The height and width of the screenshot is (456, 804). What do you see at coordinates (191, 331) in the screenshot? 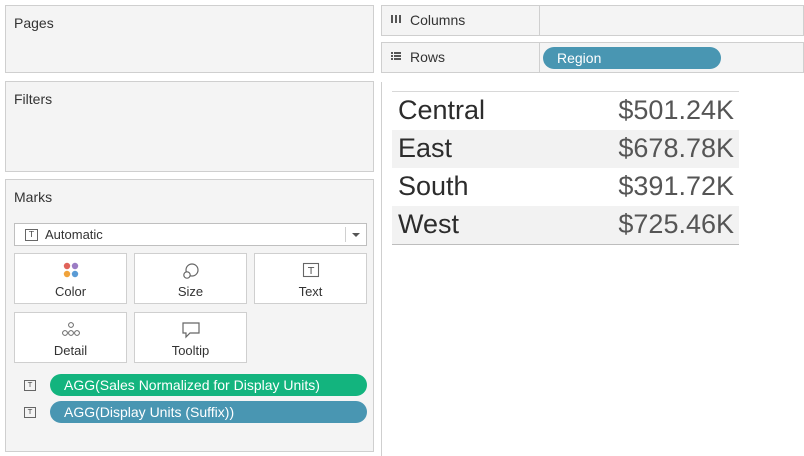
I see `tooltip-icon` at bounding box center [191, 331].